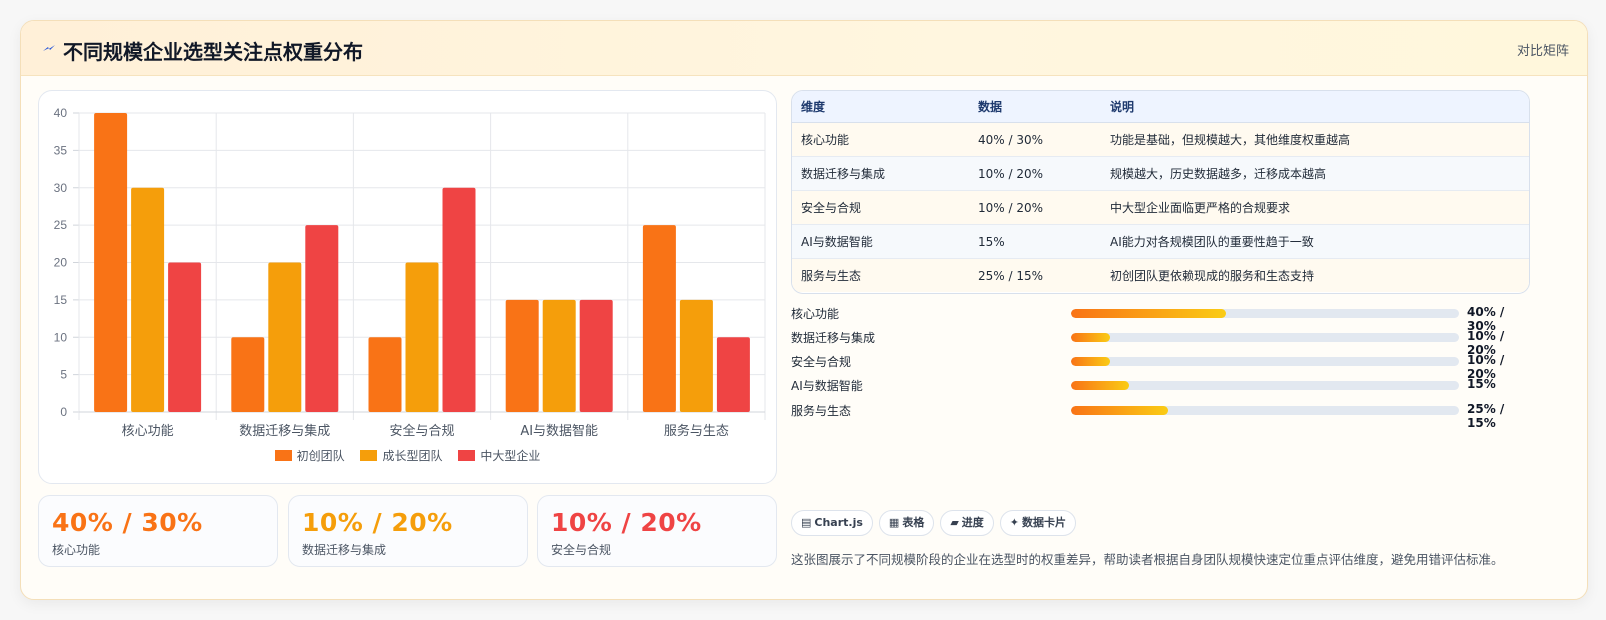 The width and height of the screenshot is (1606, 620). Describe the element at coordinates (833, 338) in the screenshot. I see `progress-label: 数据迁移与集成` at that location.